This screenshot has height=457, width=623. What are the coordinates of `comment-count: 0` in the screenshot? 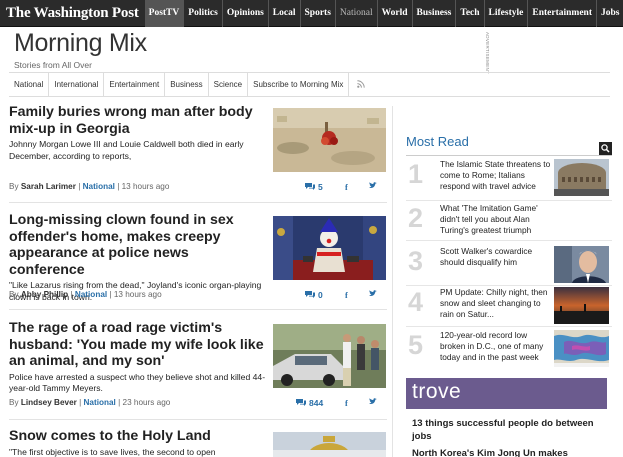 It's located at (314, 295).